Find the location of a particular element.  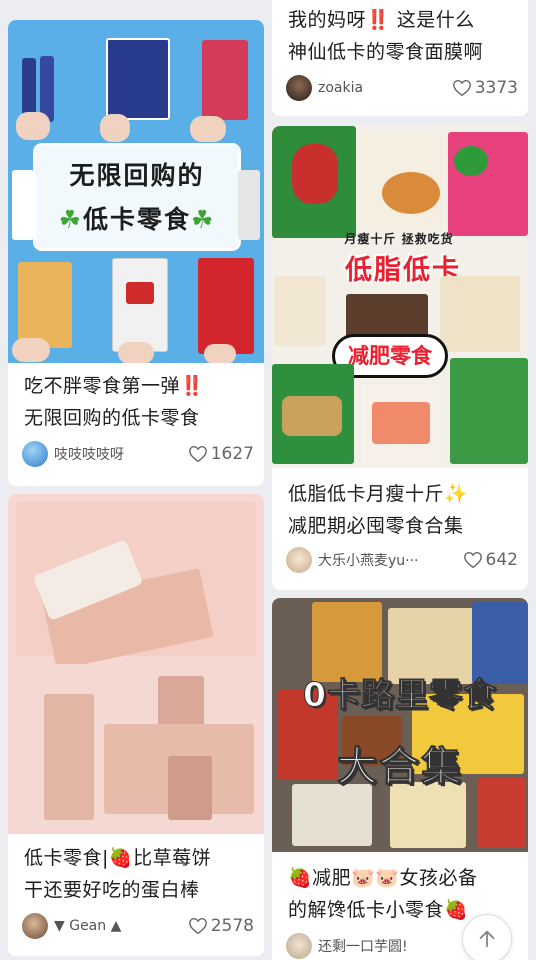

author-name: ▼ Gean ▲ is located at coordinates (121, 926).